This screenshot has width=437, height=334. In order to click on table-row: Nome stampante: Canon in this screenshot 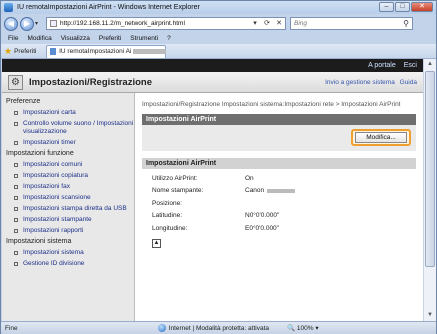, I will do `click(284, 191)`.